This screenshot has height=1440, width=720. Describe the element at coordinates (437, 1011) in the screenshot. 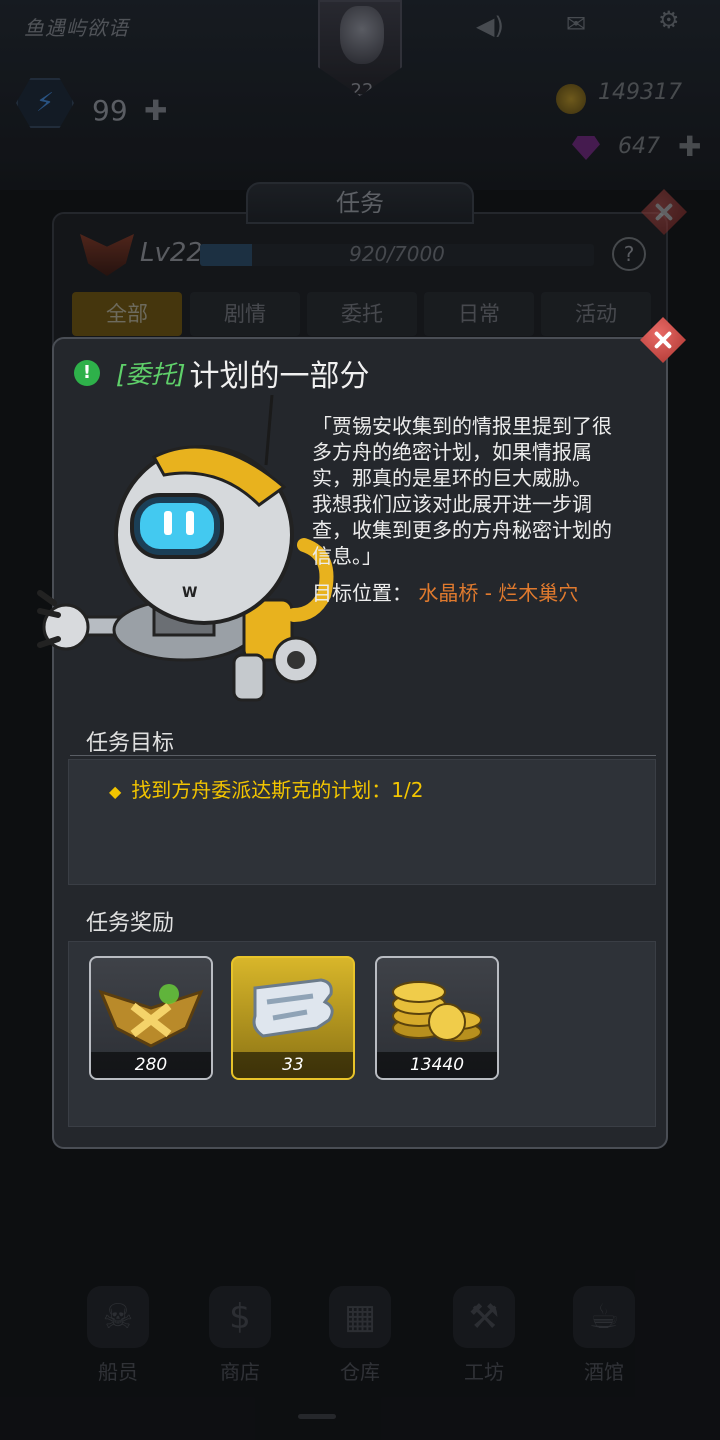

I see `gold-coins-icon` at that location.